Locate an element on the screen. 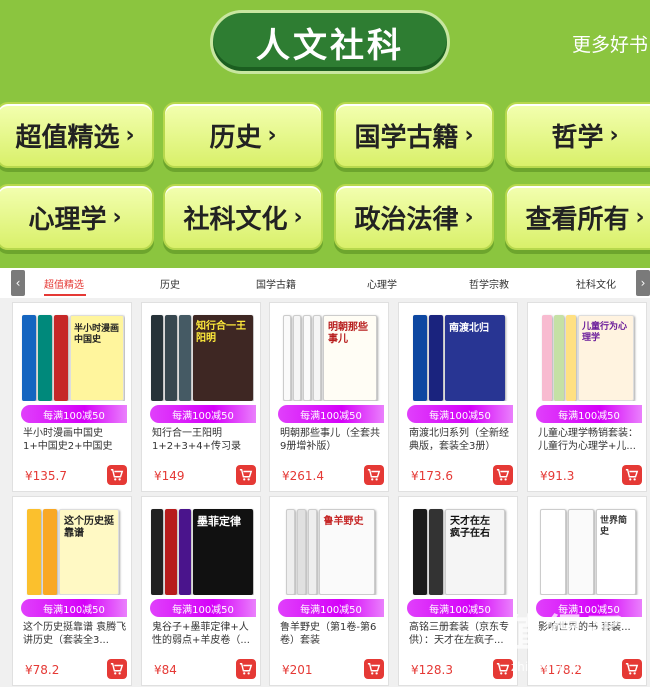  category-button-view-all: 查看所有 › is located at coordinates (577, 217).